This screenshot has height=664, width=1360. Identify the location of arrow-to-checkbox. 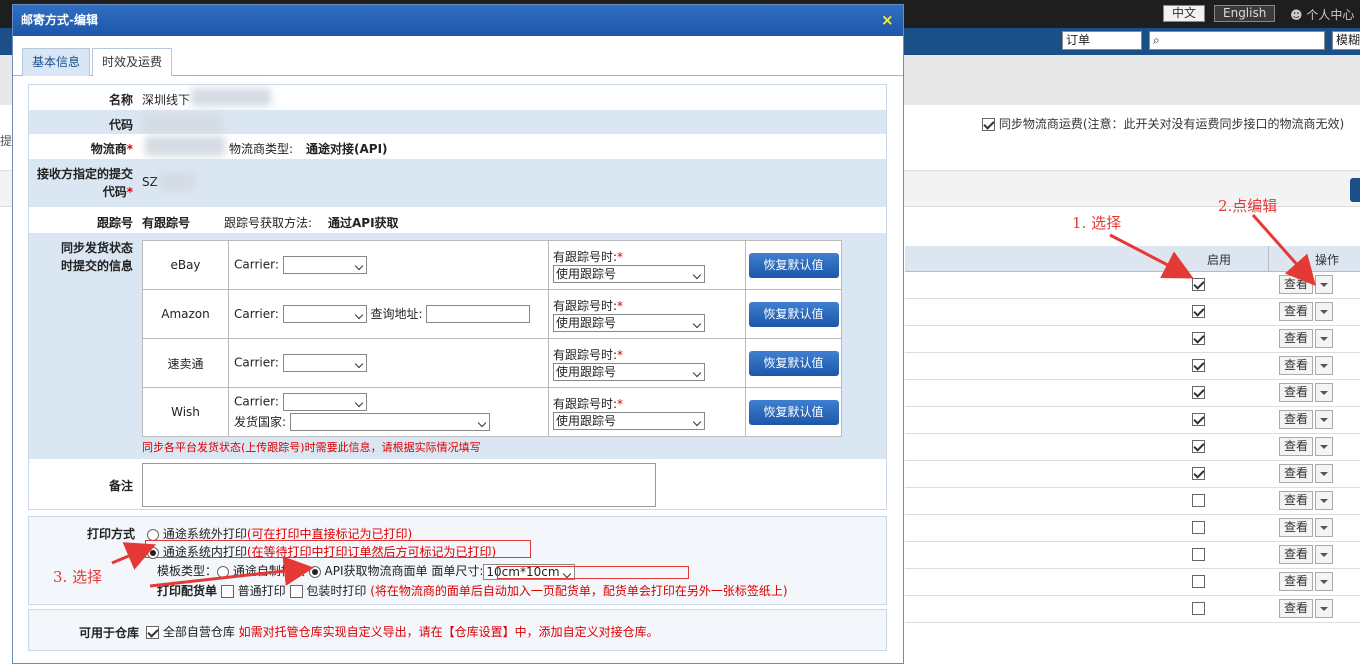
(1151, 256).